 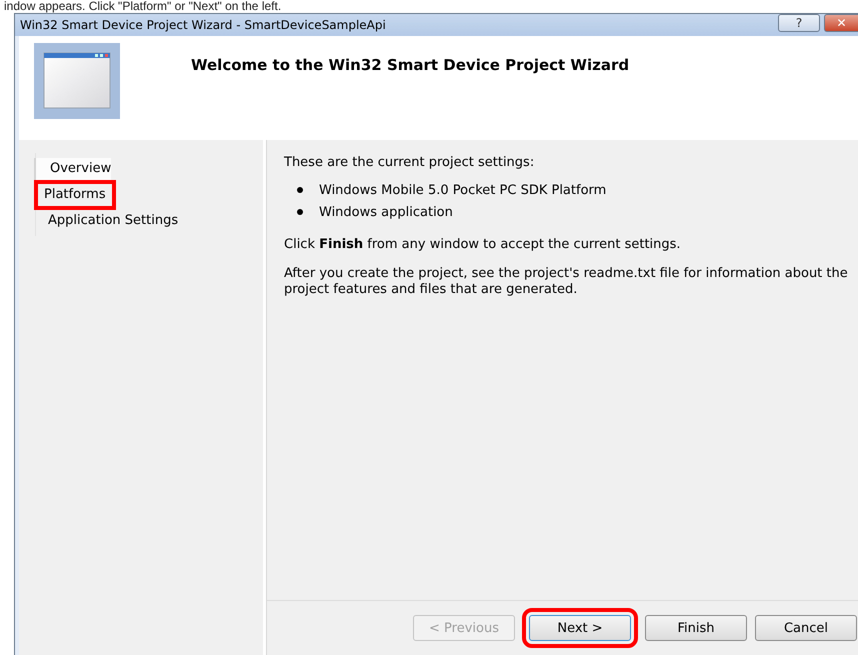 What do you see at coordinates (77, 81) in the screenshot?
I see `window-icon` at bounding box center [77, 81].